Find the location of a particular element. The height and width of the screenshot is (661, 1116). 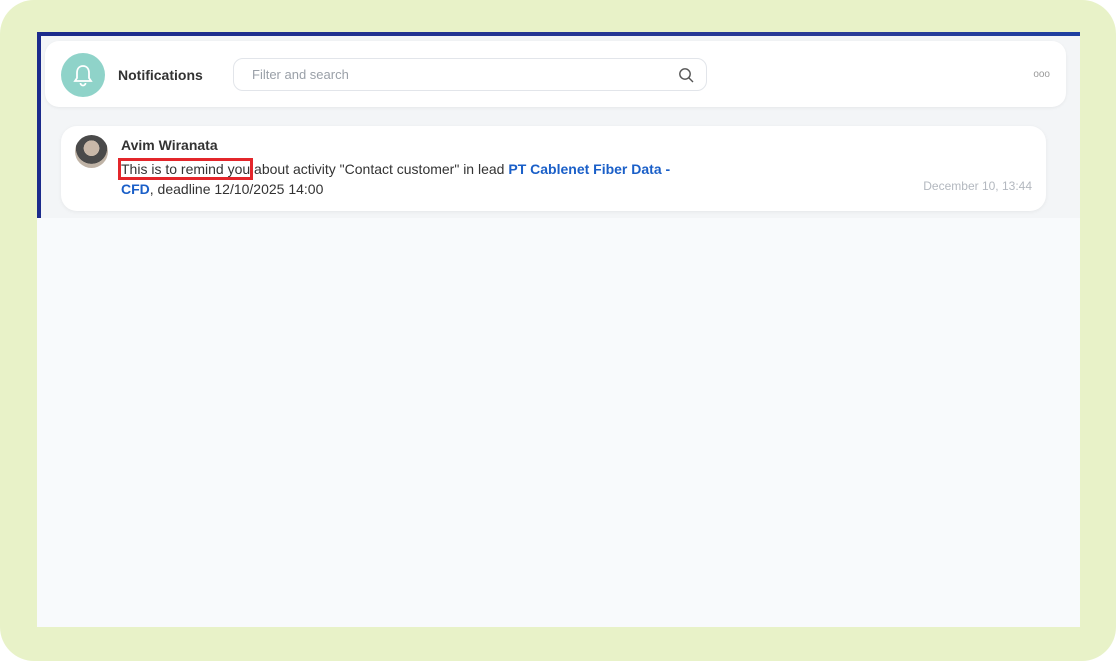

notifications-header: Notifications ooo is located at coordinates (555, 74).